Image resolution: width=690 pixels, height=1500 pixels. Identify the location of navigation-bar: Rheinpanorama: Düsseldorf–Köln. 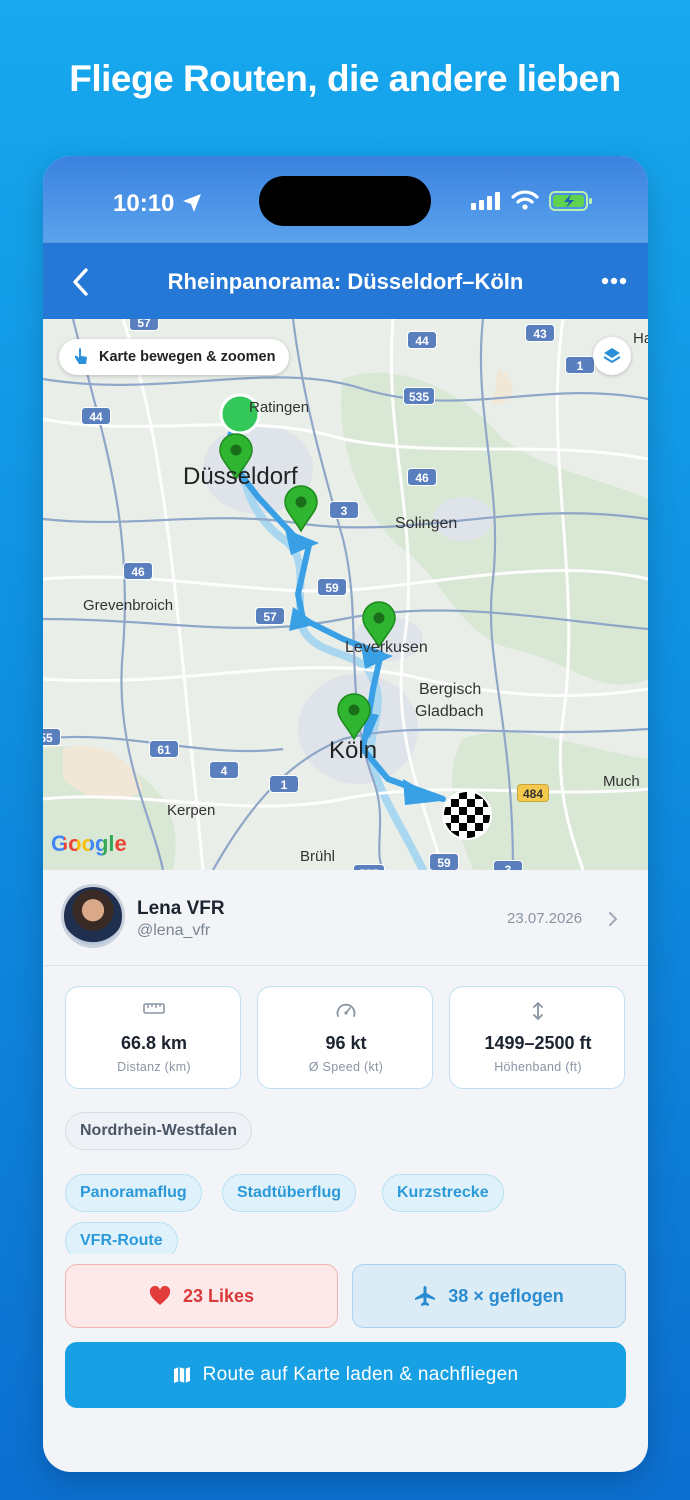
(345, 280).